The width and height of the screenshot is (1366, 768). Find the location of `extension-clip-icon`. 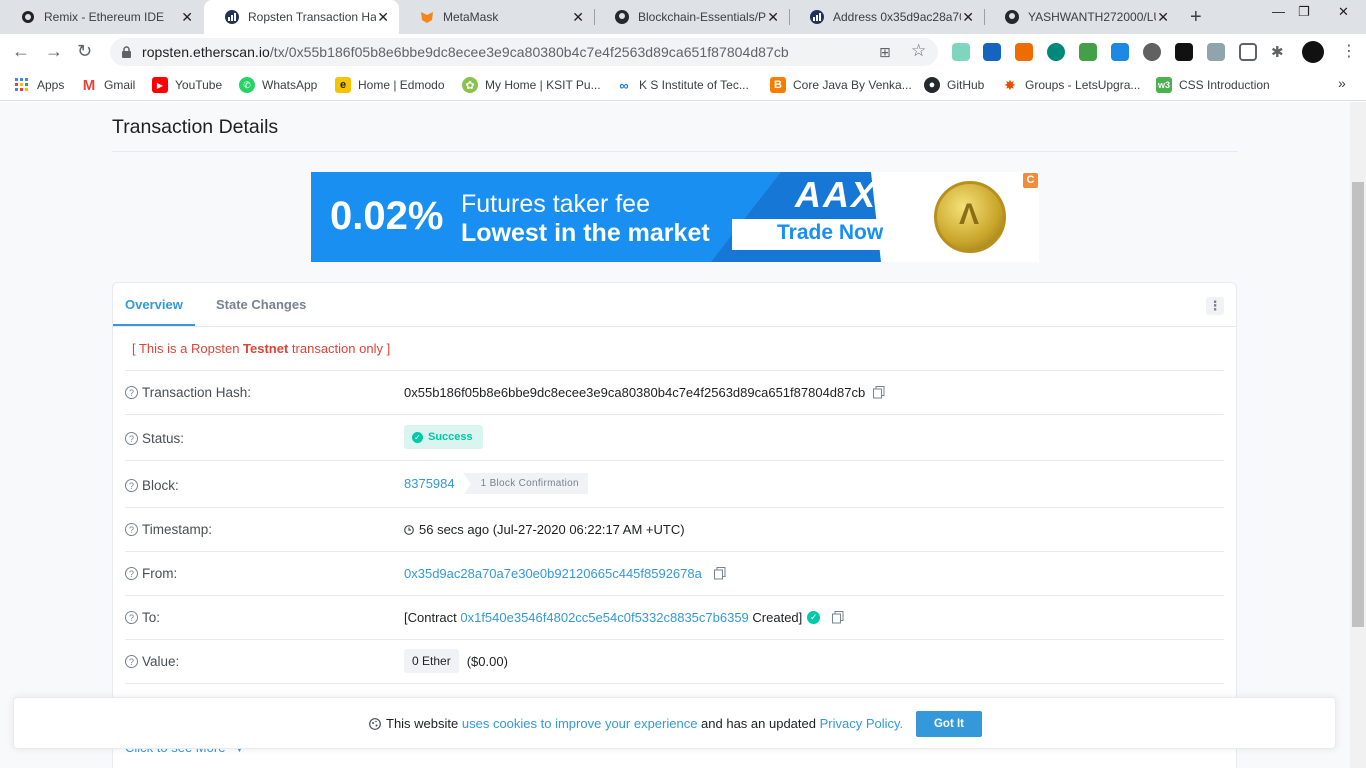

extension-clip-icon is located at coordinates (961, 52).